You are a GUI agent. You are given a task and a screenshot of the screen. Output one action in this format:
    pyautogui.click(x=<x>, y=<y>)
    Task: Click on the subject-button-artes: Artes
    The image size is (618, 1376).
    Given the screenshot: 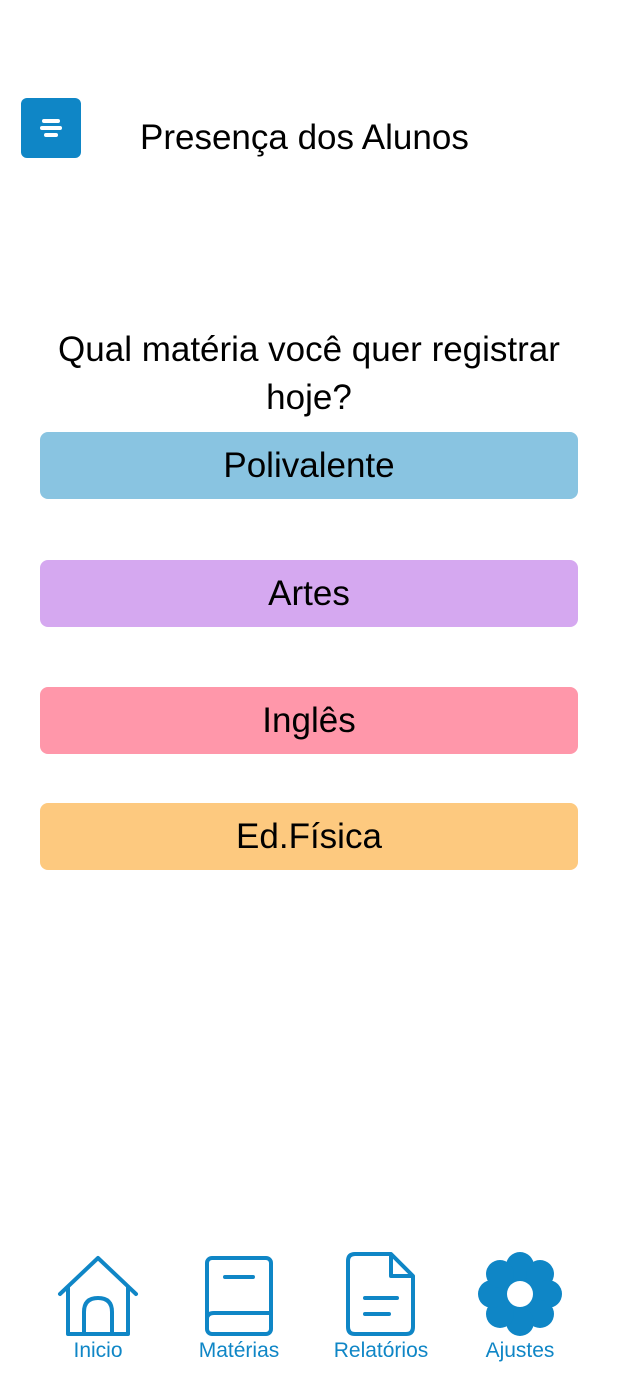 What is the action you would take?
    pyautogui.click(x=309, y=593)
    